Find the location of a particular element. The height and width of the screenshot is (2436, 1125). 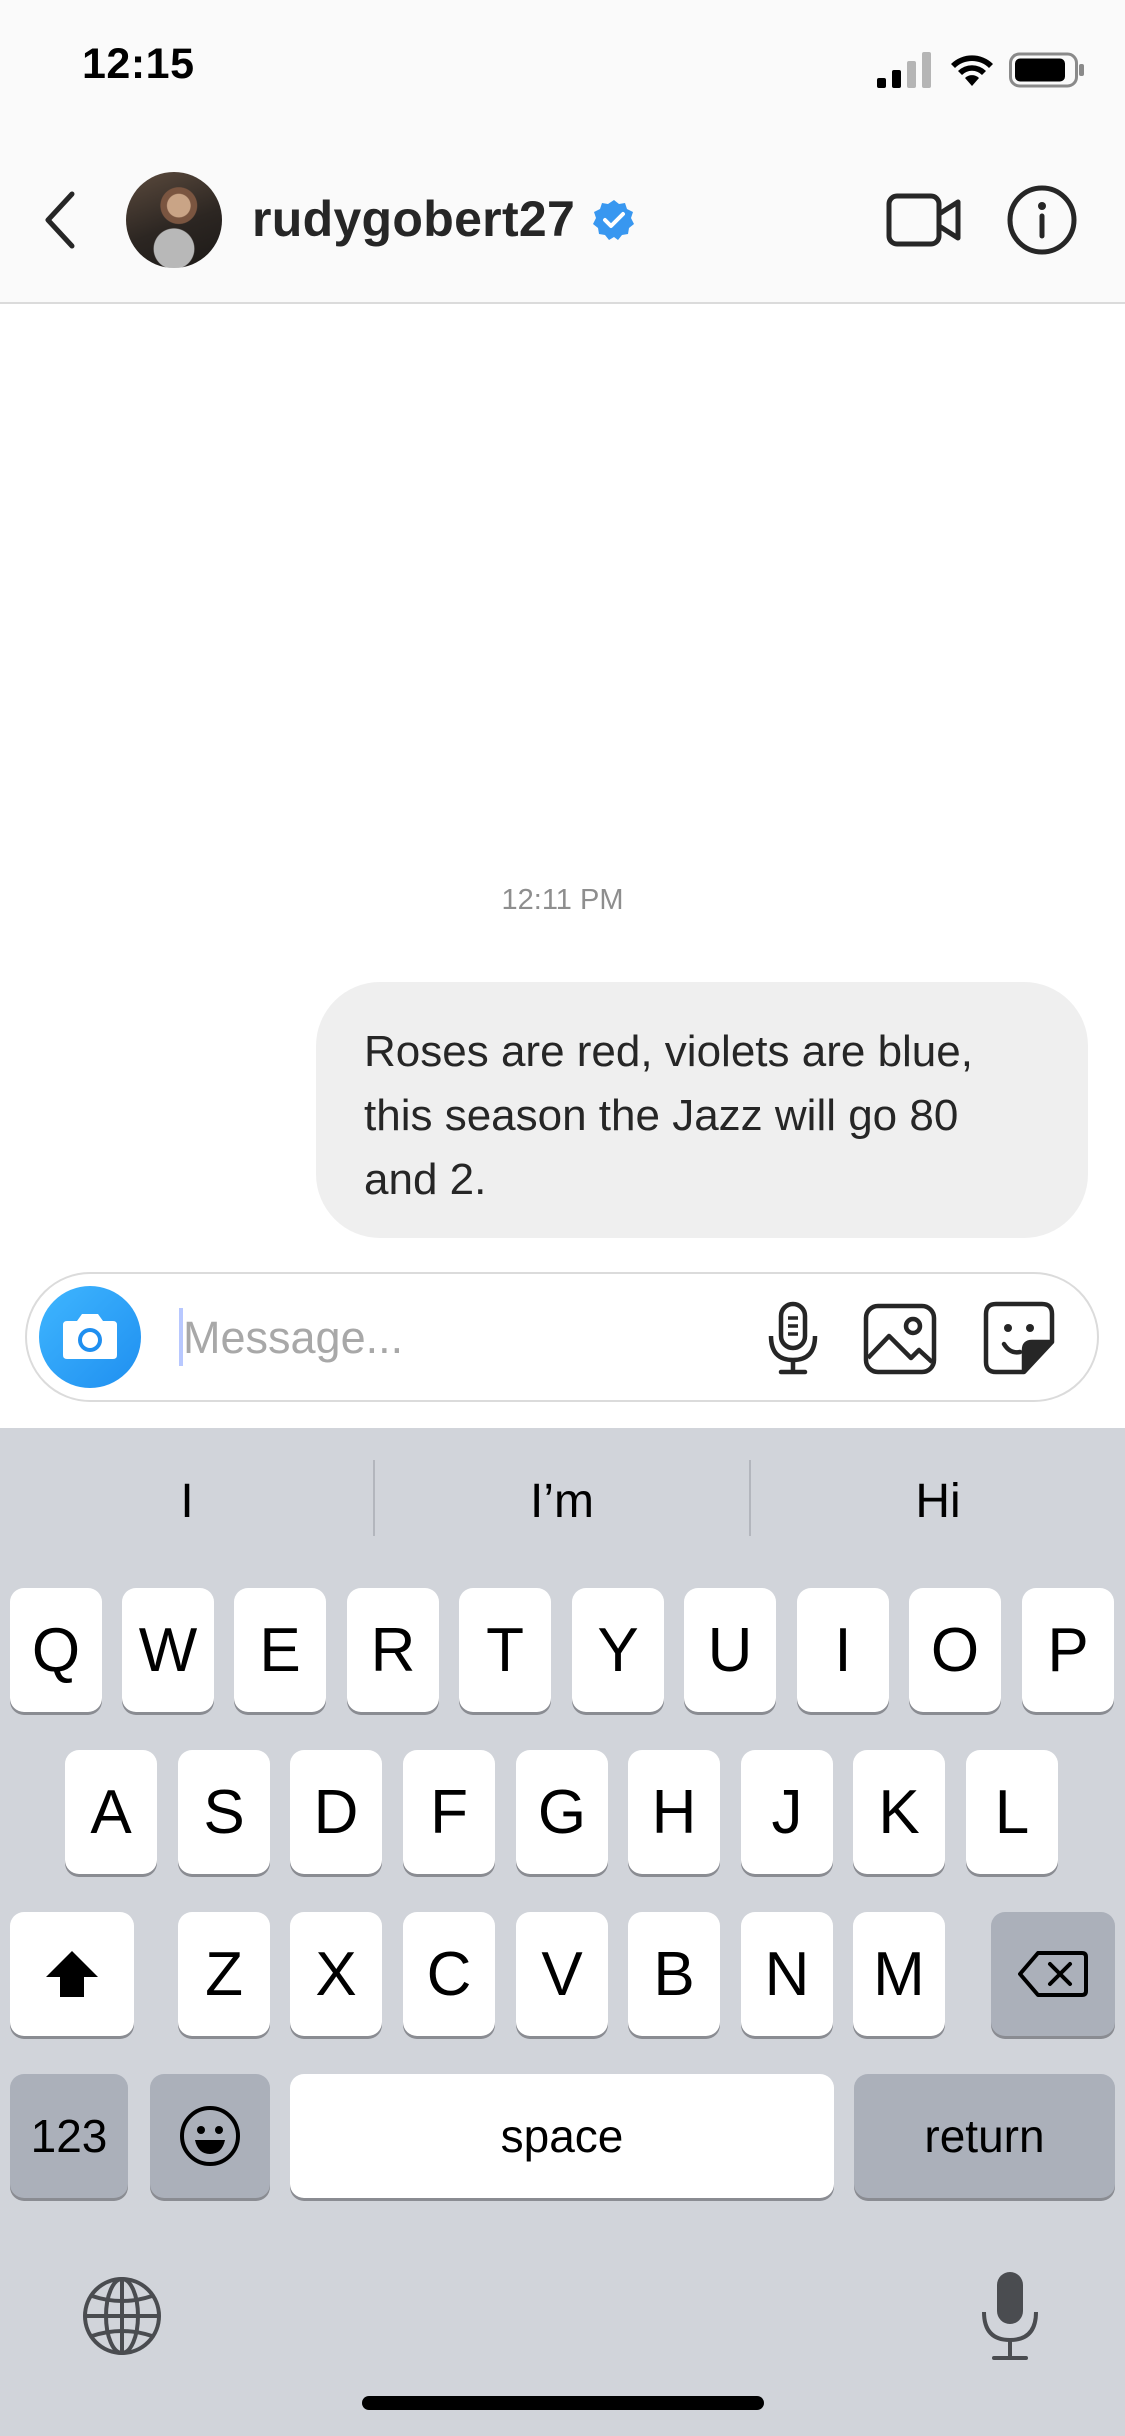

key-q: Q is located at coordinates (56, 1650).